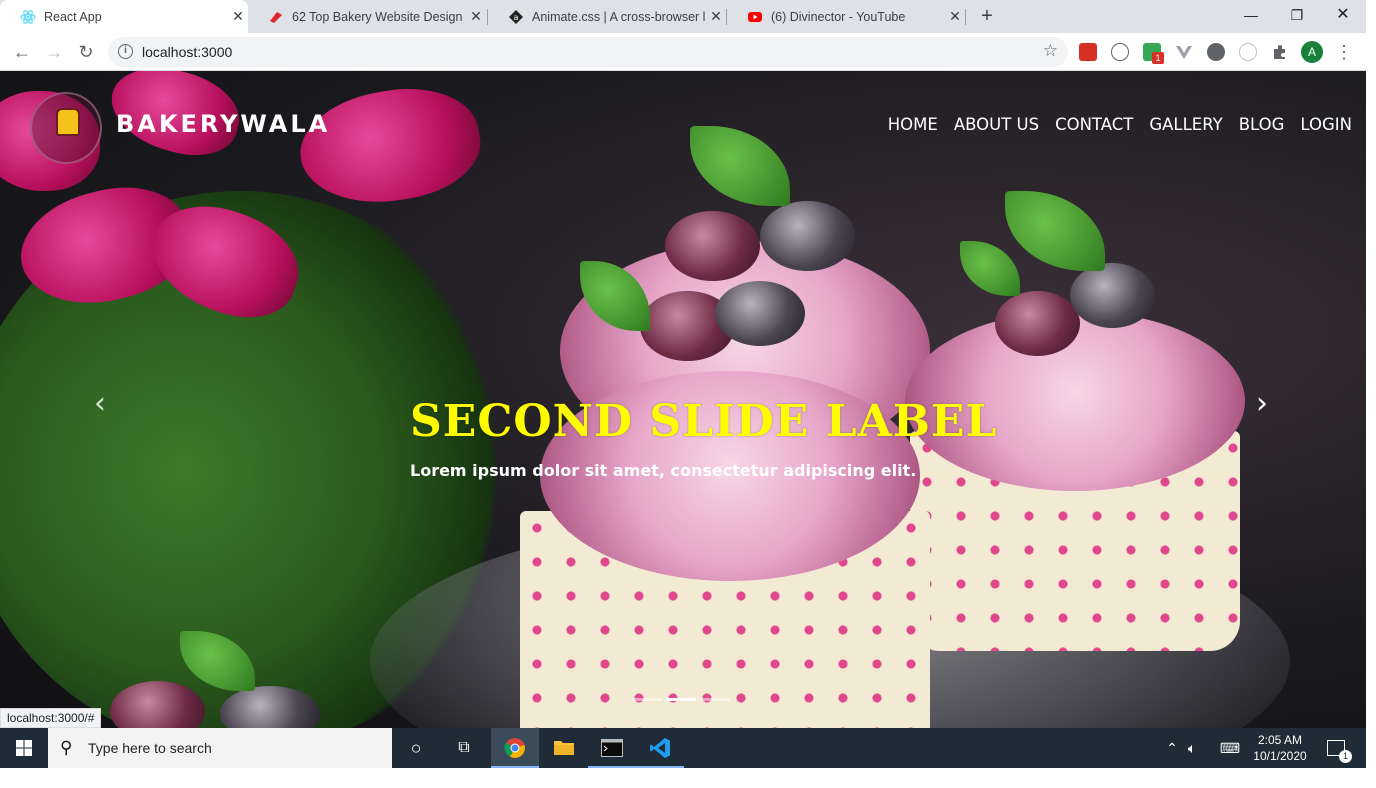  What do you see at coordinates (660, 748) in the screenshot?
I see `vscode-icon` at bounding box center [660, 748].